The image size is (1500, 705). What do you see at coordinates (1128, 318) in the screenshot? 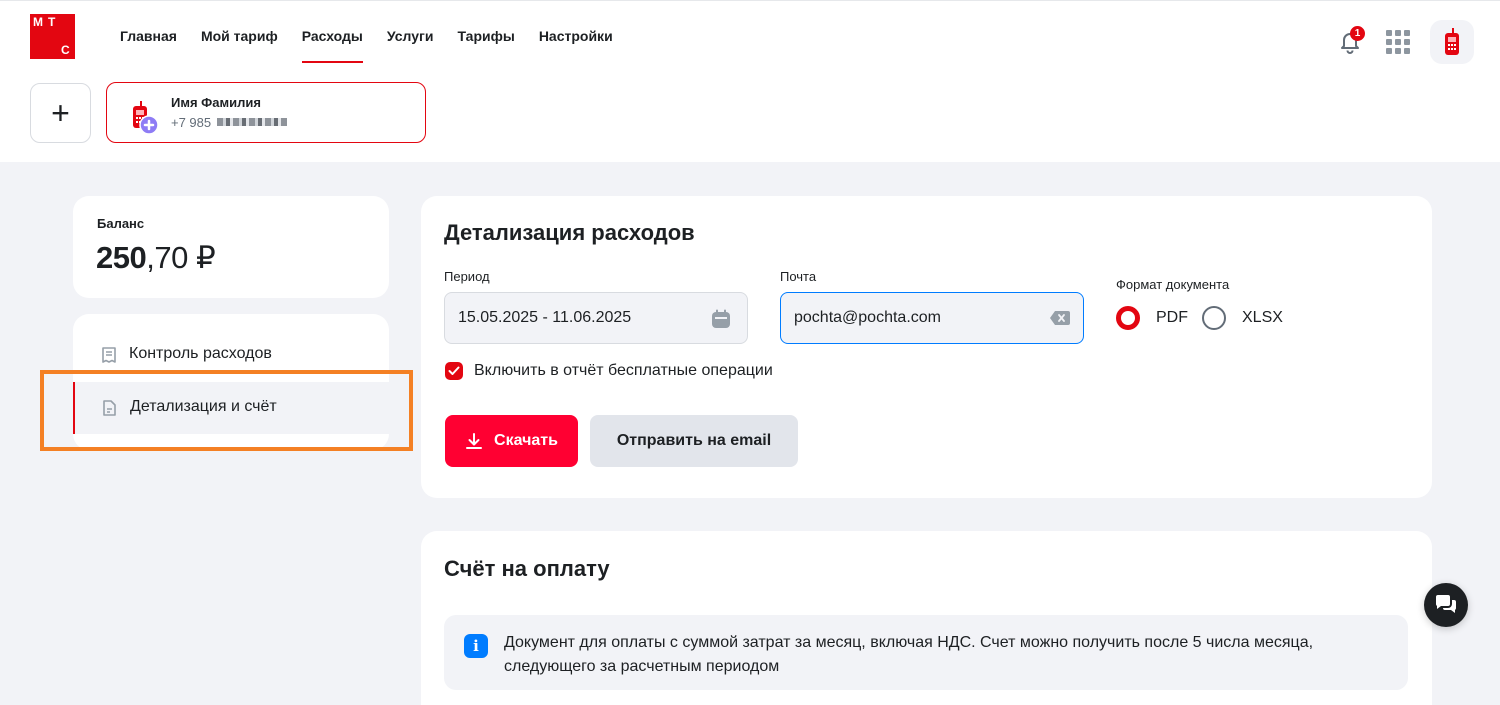
I see `radio-pdf` at bounding box center [1128, 318].